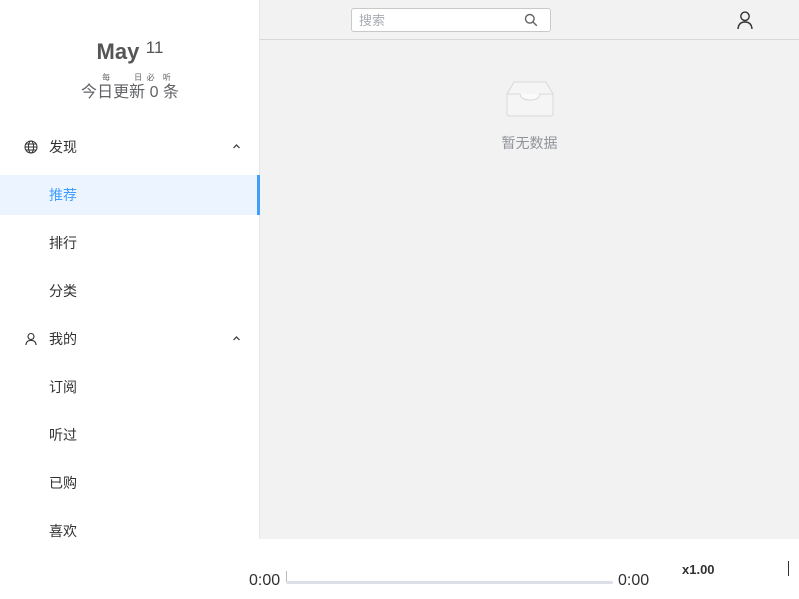 This screenshot has width=799, height=599. I want to click on sidebar-item-label: 听过, so click(63, 435).